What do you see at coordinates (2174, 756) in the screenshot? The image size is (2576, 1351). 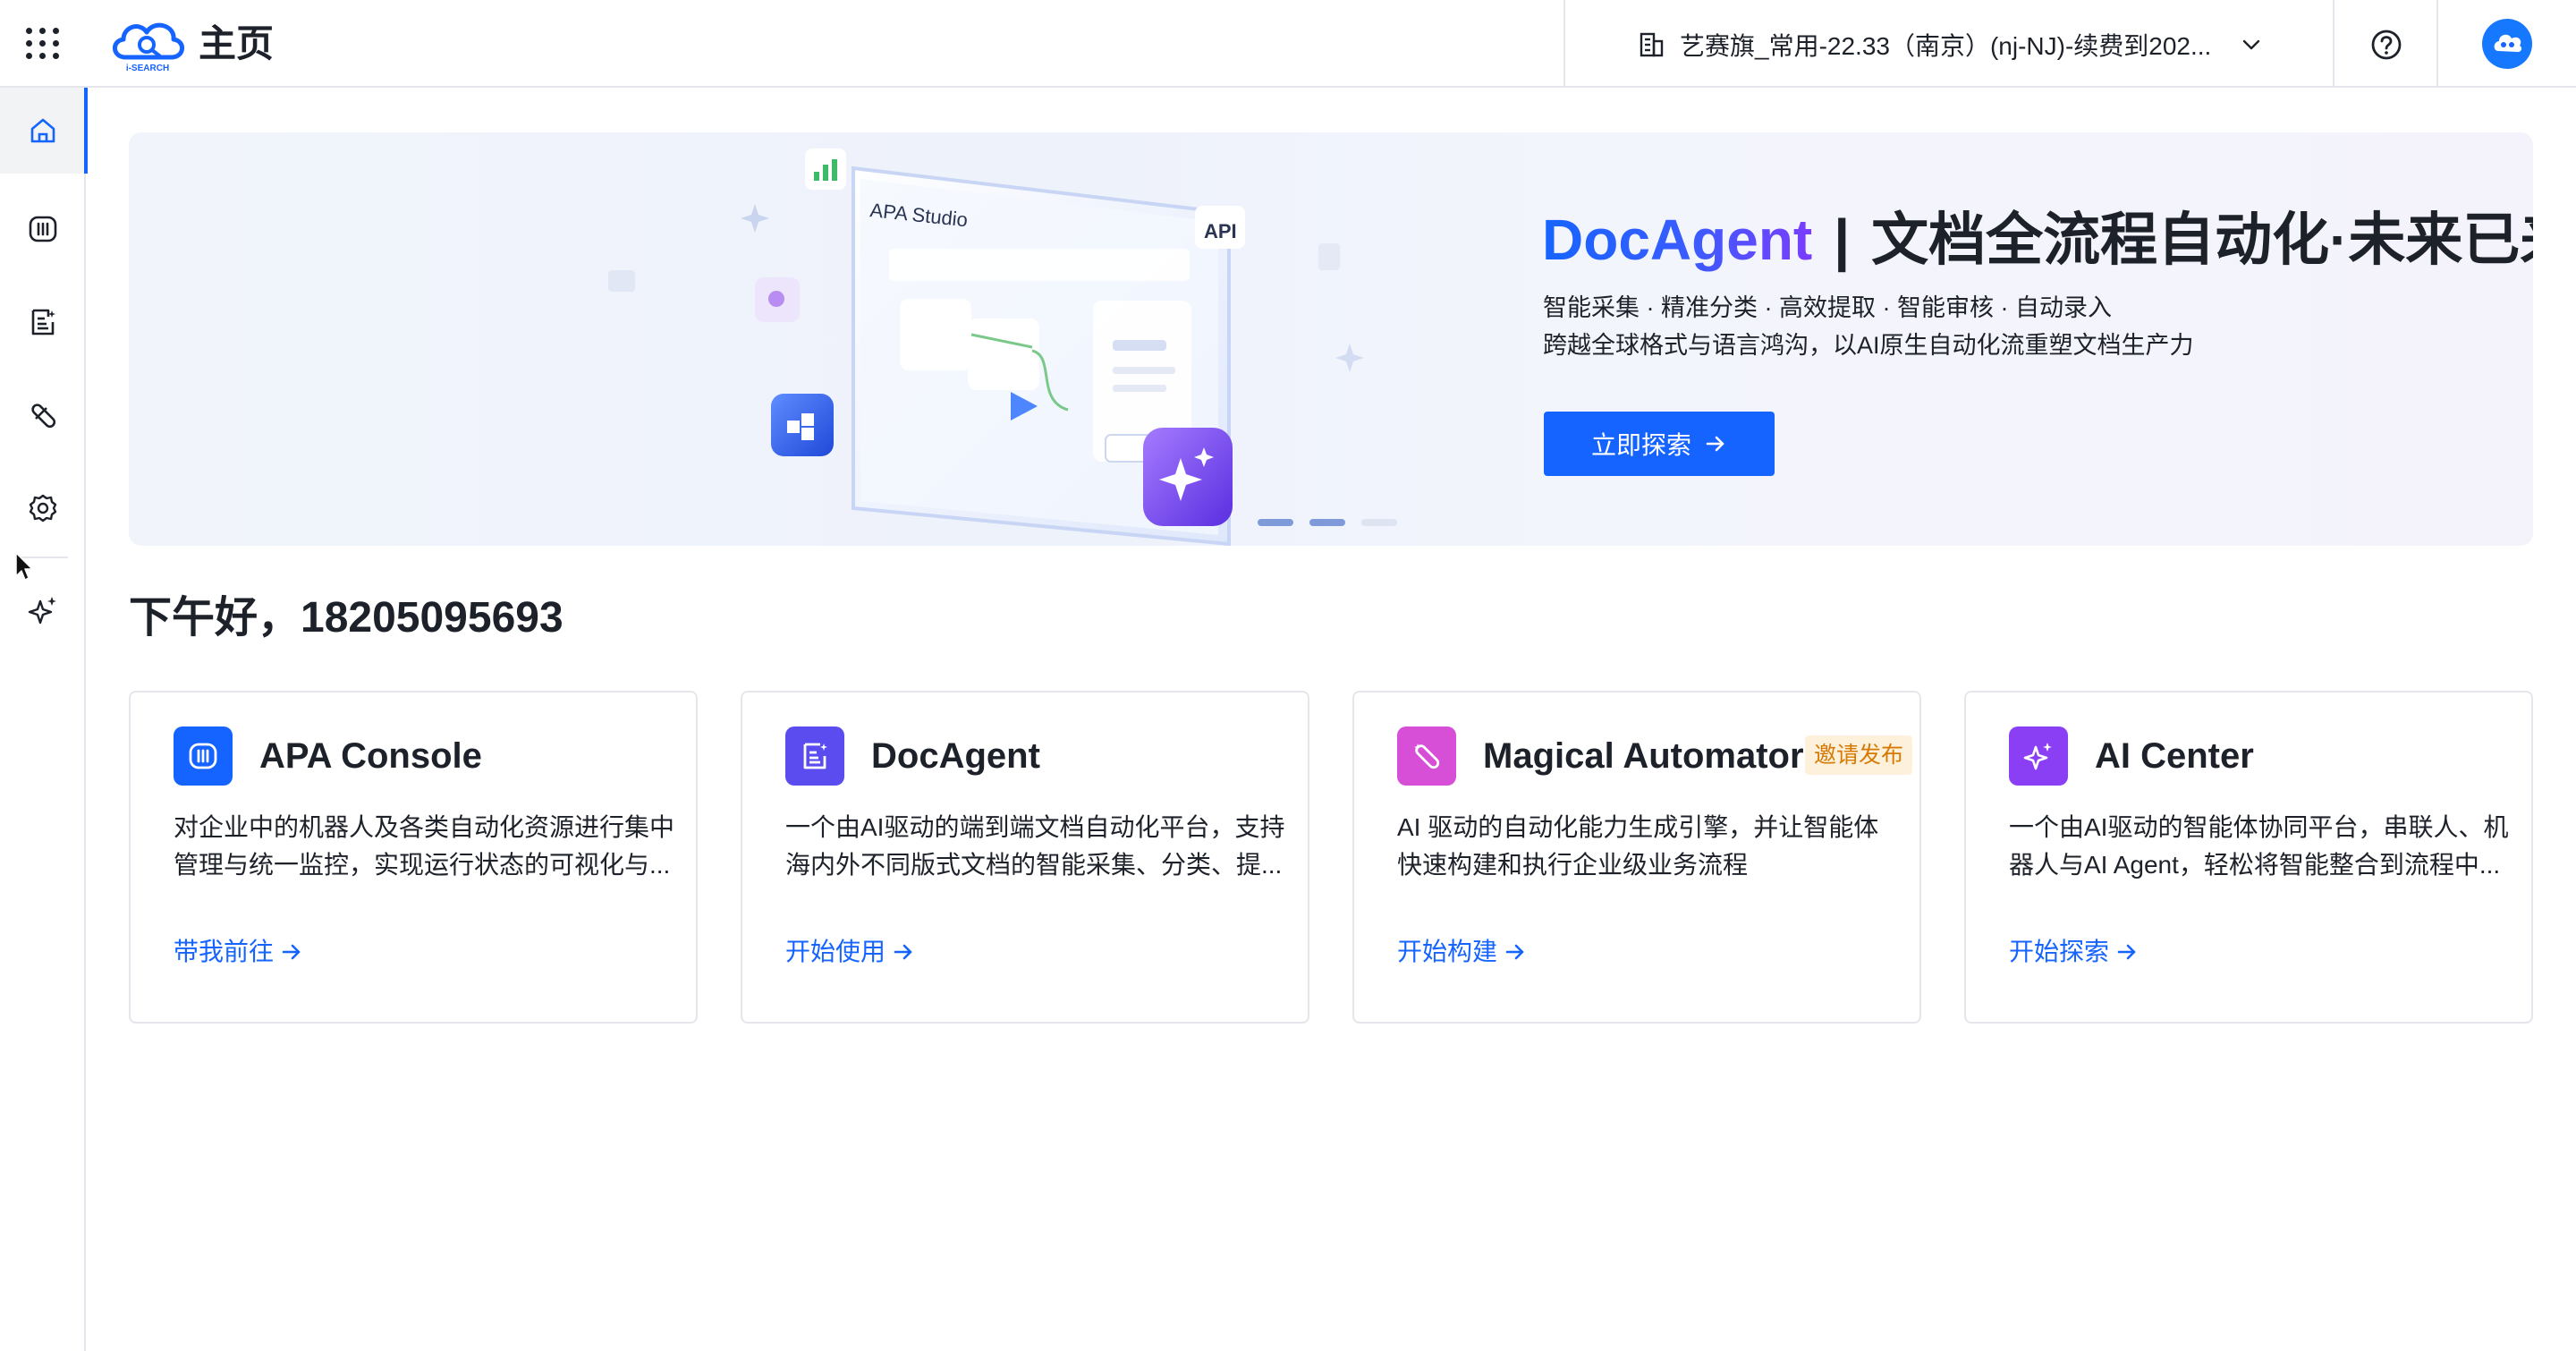 I see `card-title: AI Center` at bounding box center [2174, 756].